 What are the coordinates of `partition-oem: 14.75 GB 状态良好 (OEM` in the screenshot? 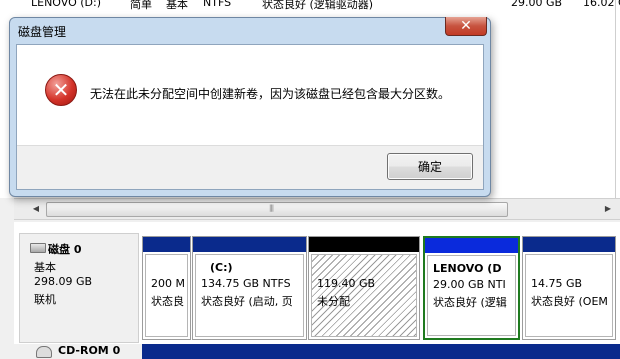 It's located at (569, 288).